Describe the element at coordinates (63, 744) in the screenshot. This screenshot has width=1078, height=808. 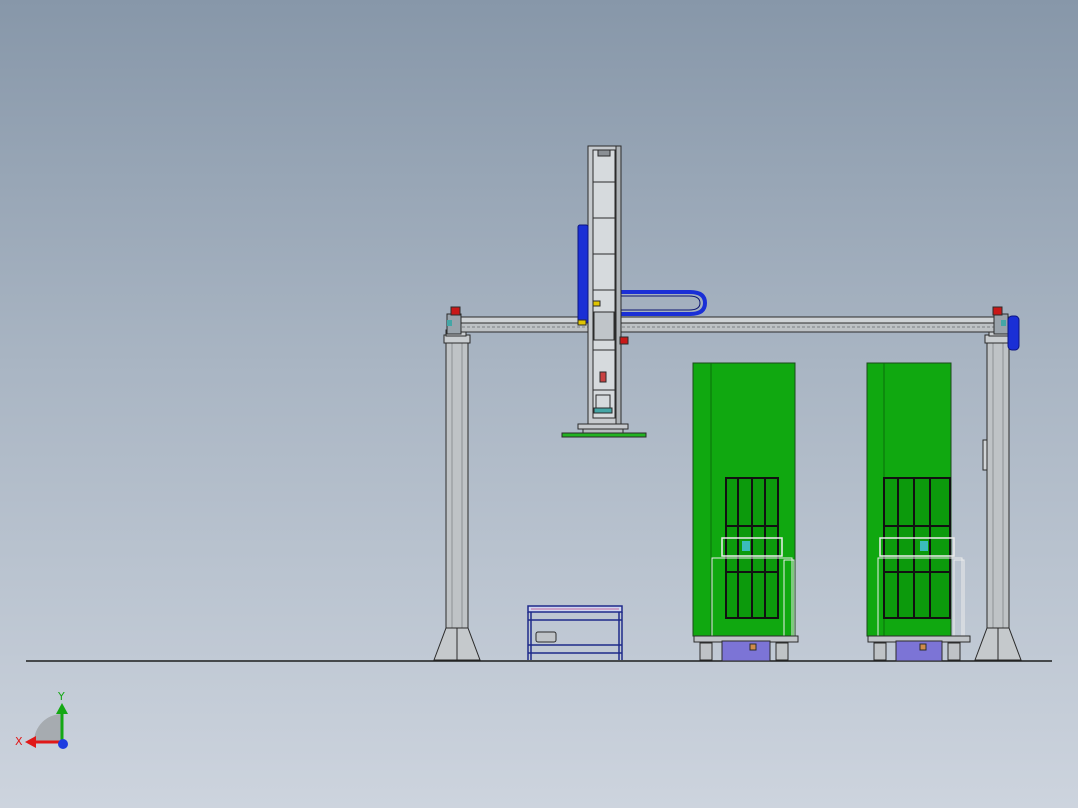
I see `triad-z-axis` at that location.